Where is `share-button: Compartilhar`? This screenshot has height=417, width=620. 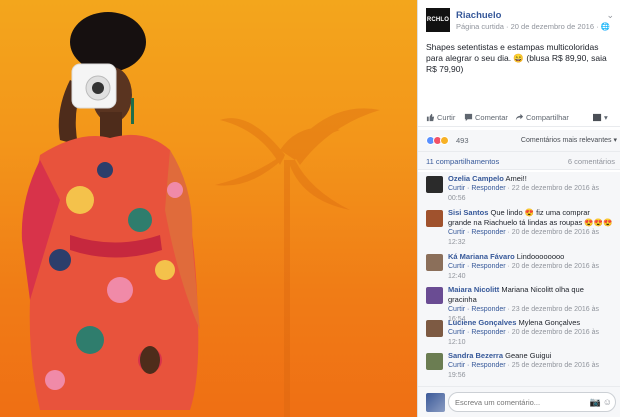
share-button: Compartilhar is located at coordinates (542, 117).